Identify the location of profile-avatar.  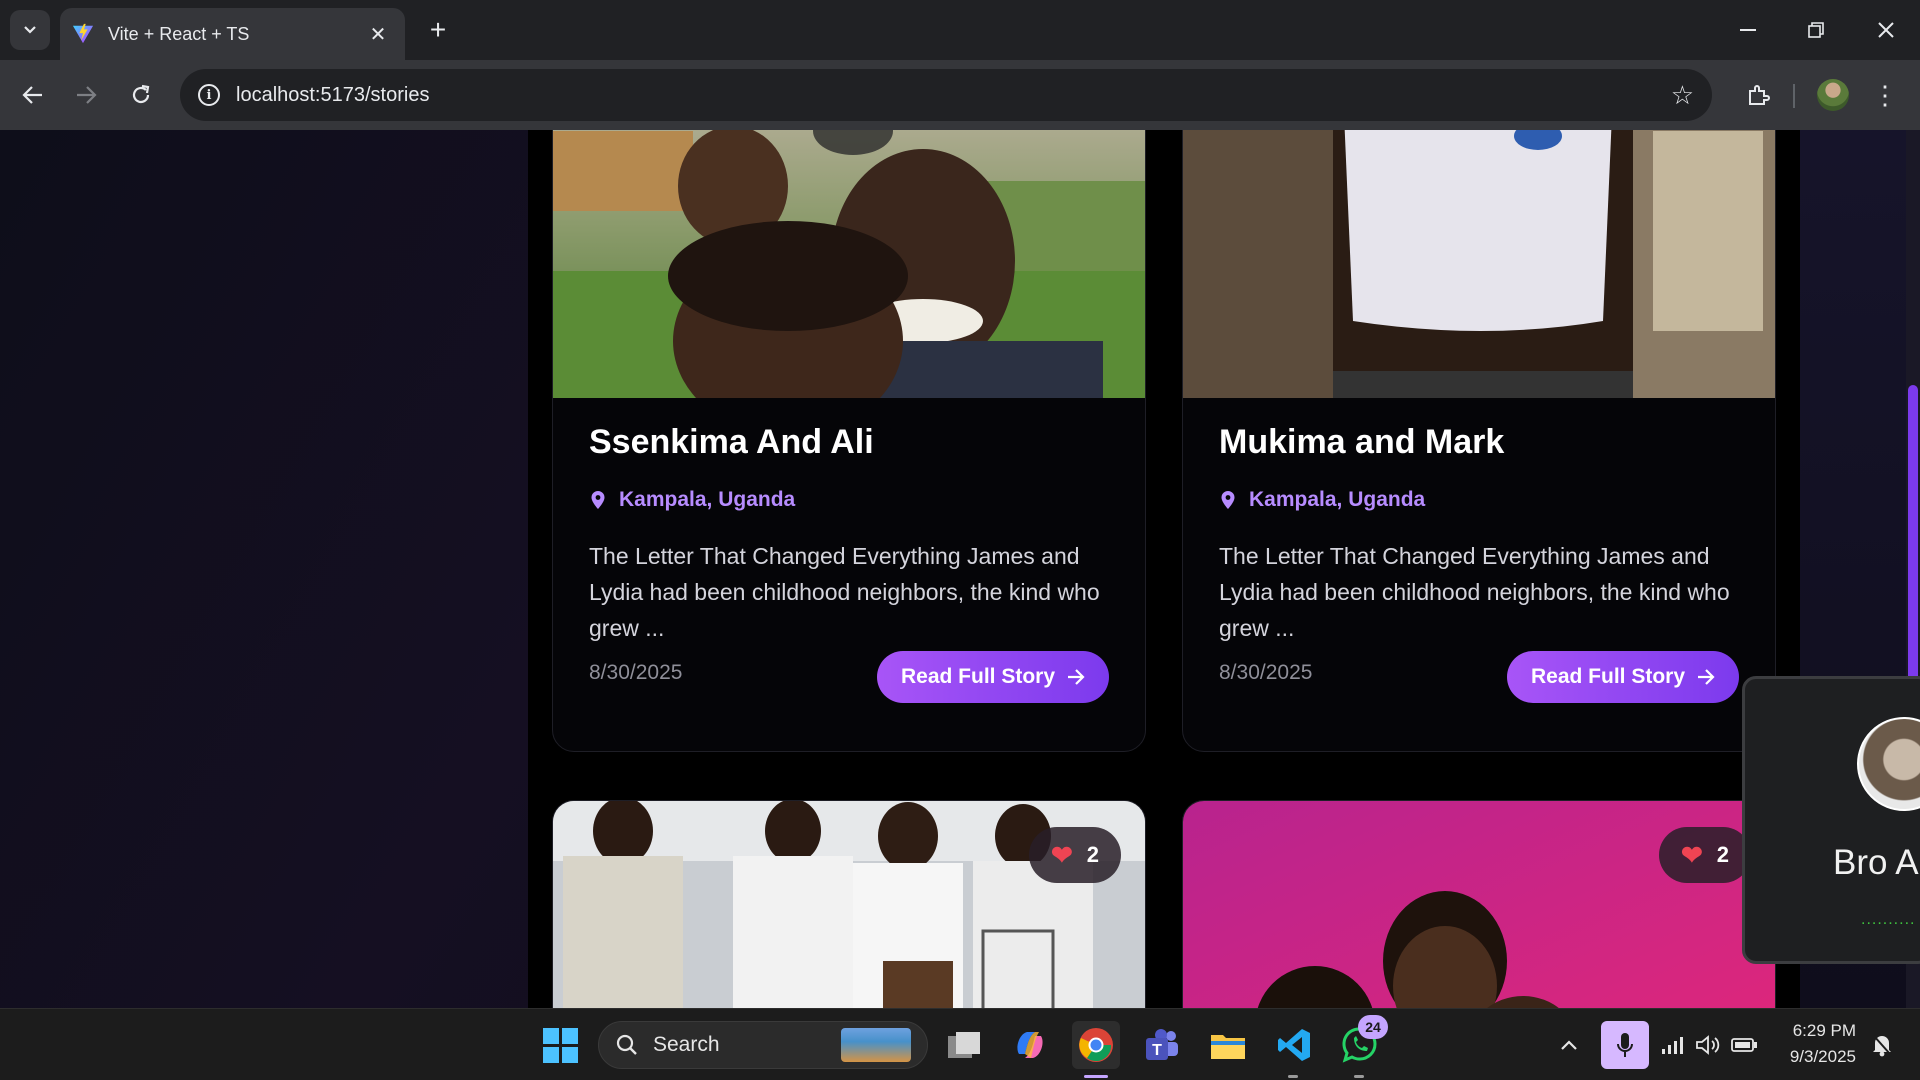
(1833, 95).